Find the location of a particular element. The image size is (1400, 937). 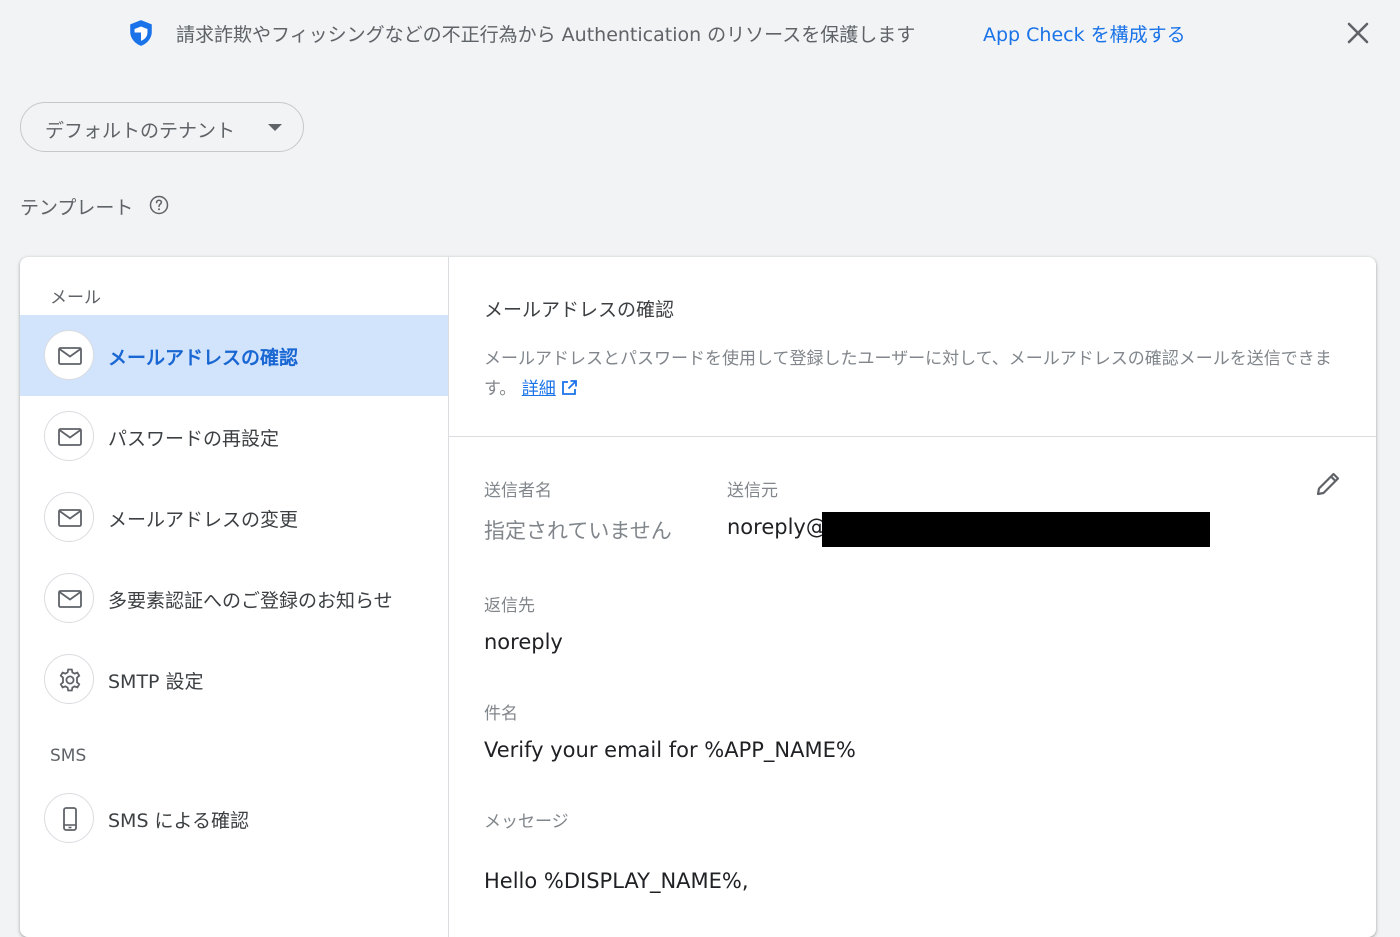

phone-icon is located at coordinates (70, 819).